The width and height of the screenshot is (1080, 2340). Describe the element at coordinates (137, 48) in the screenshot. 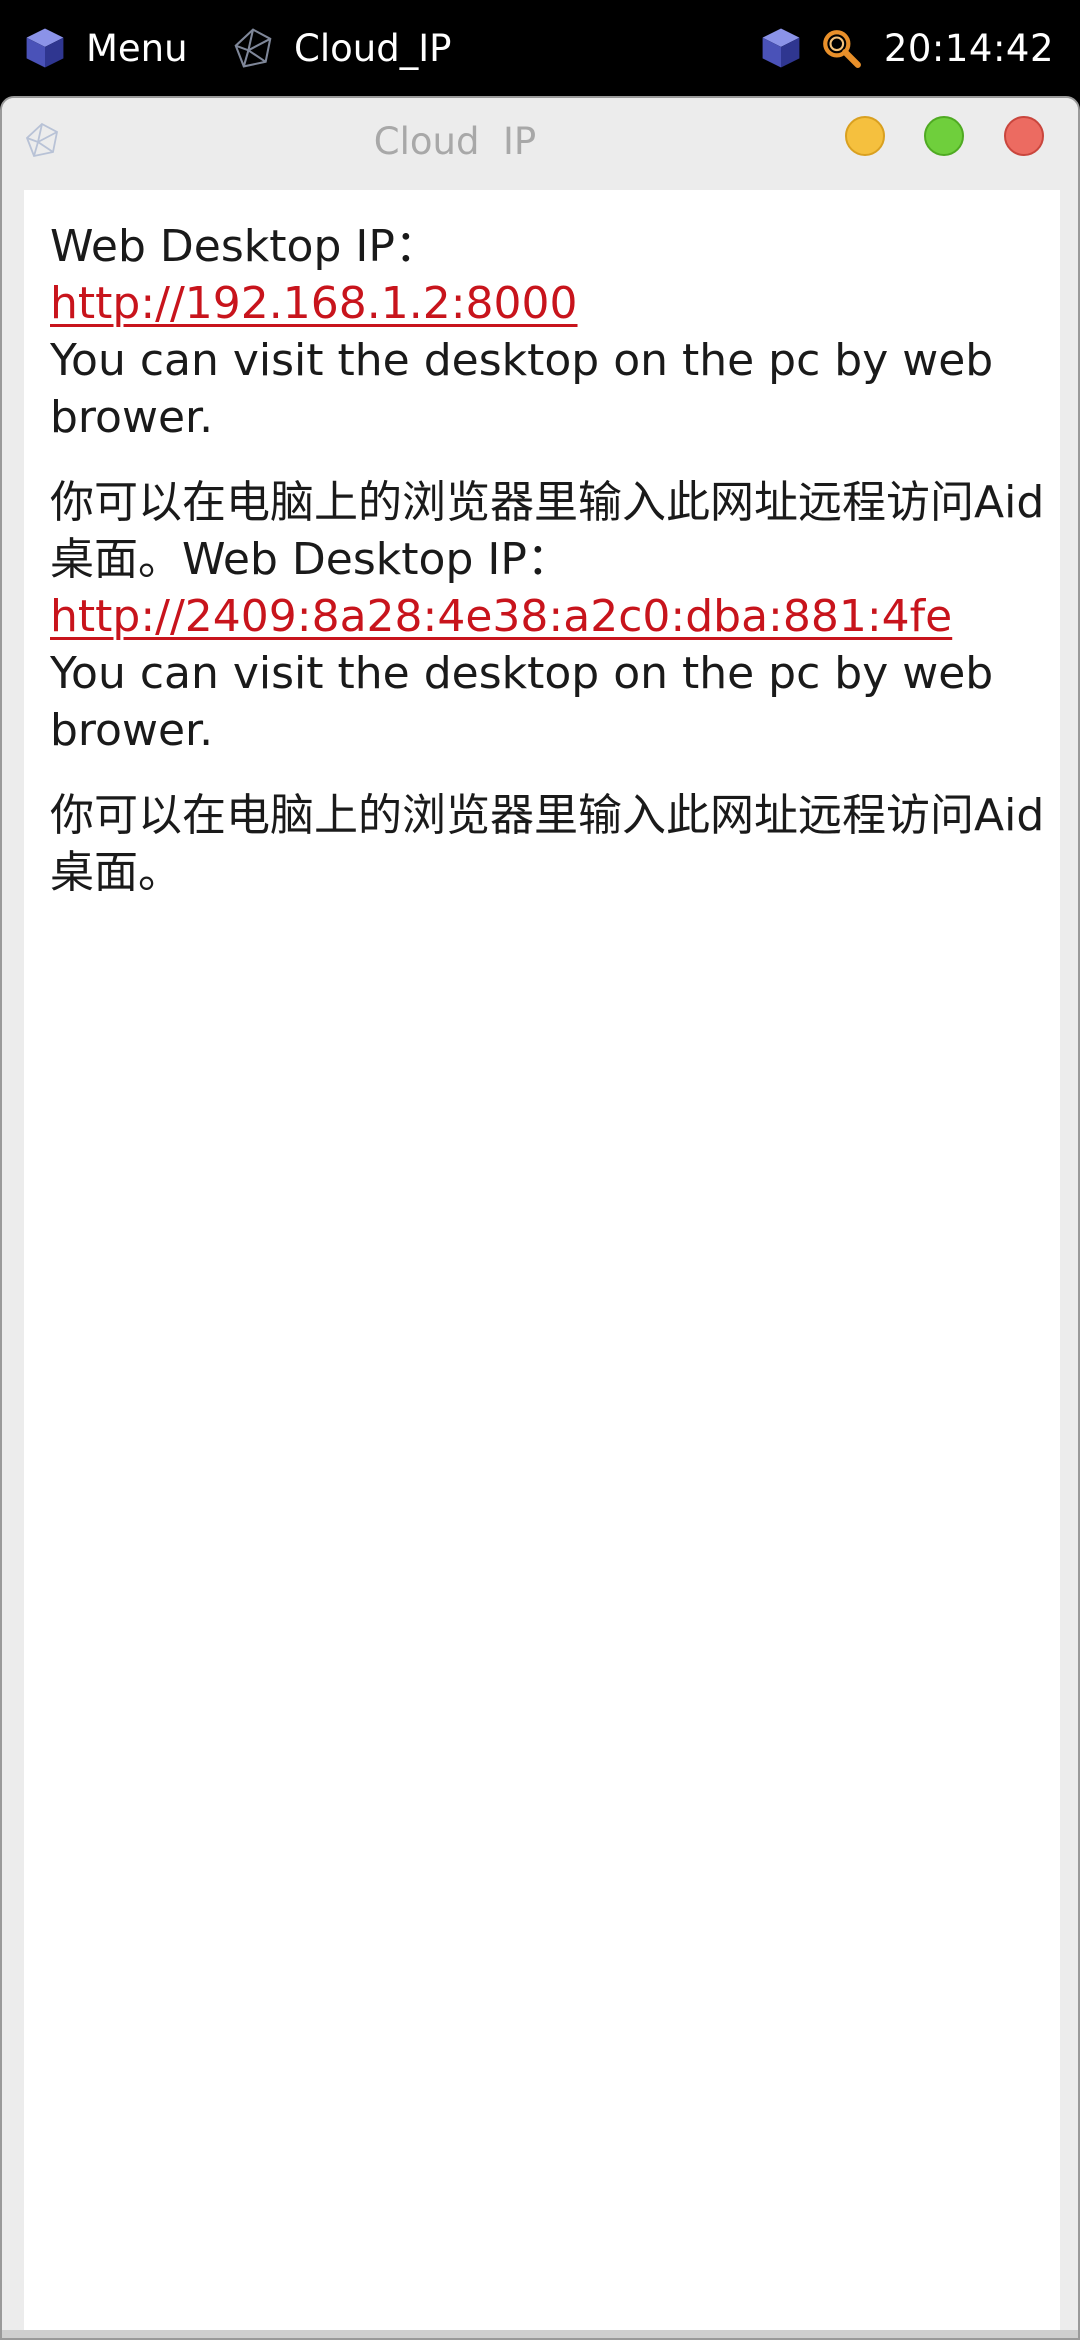

I see `menu-label: Menu` at that location.